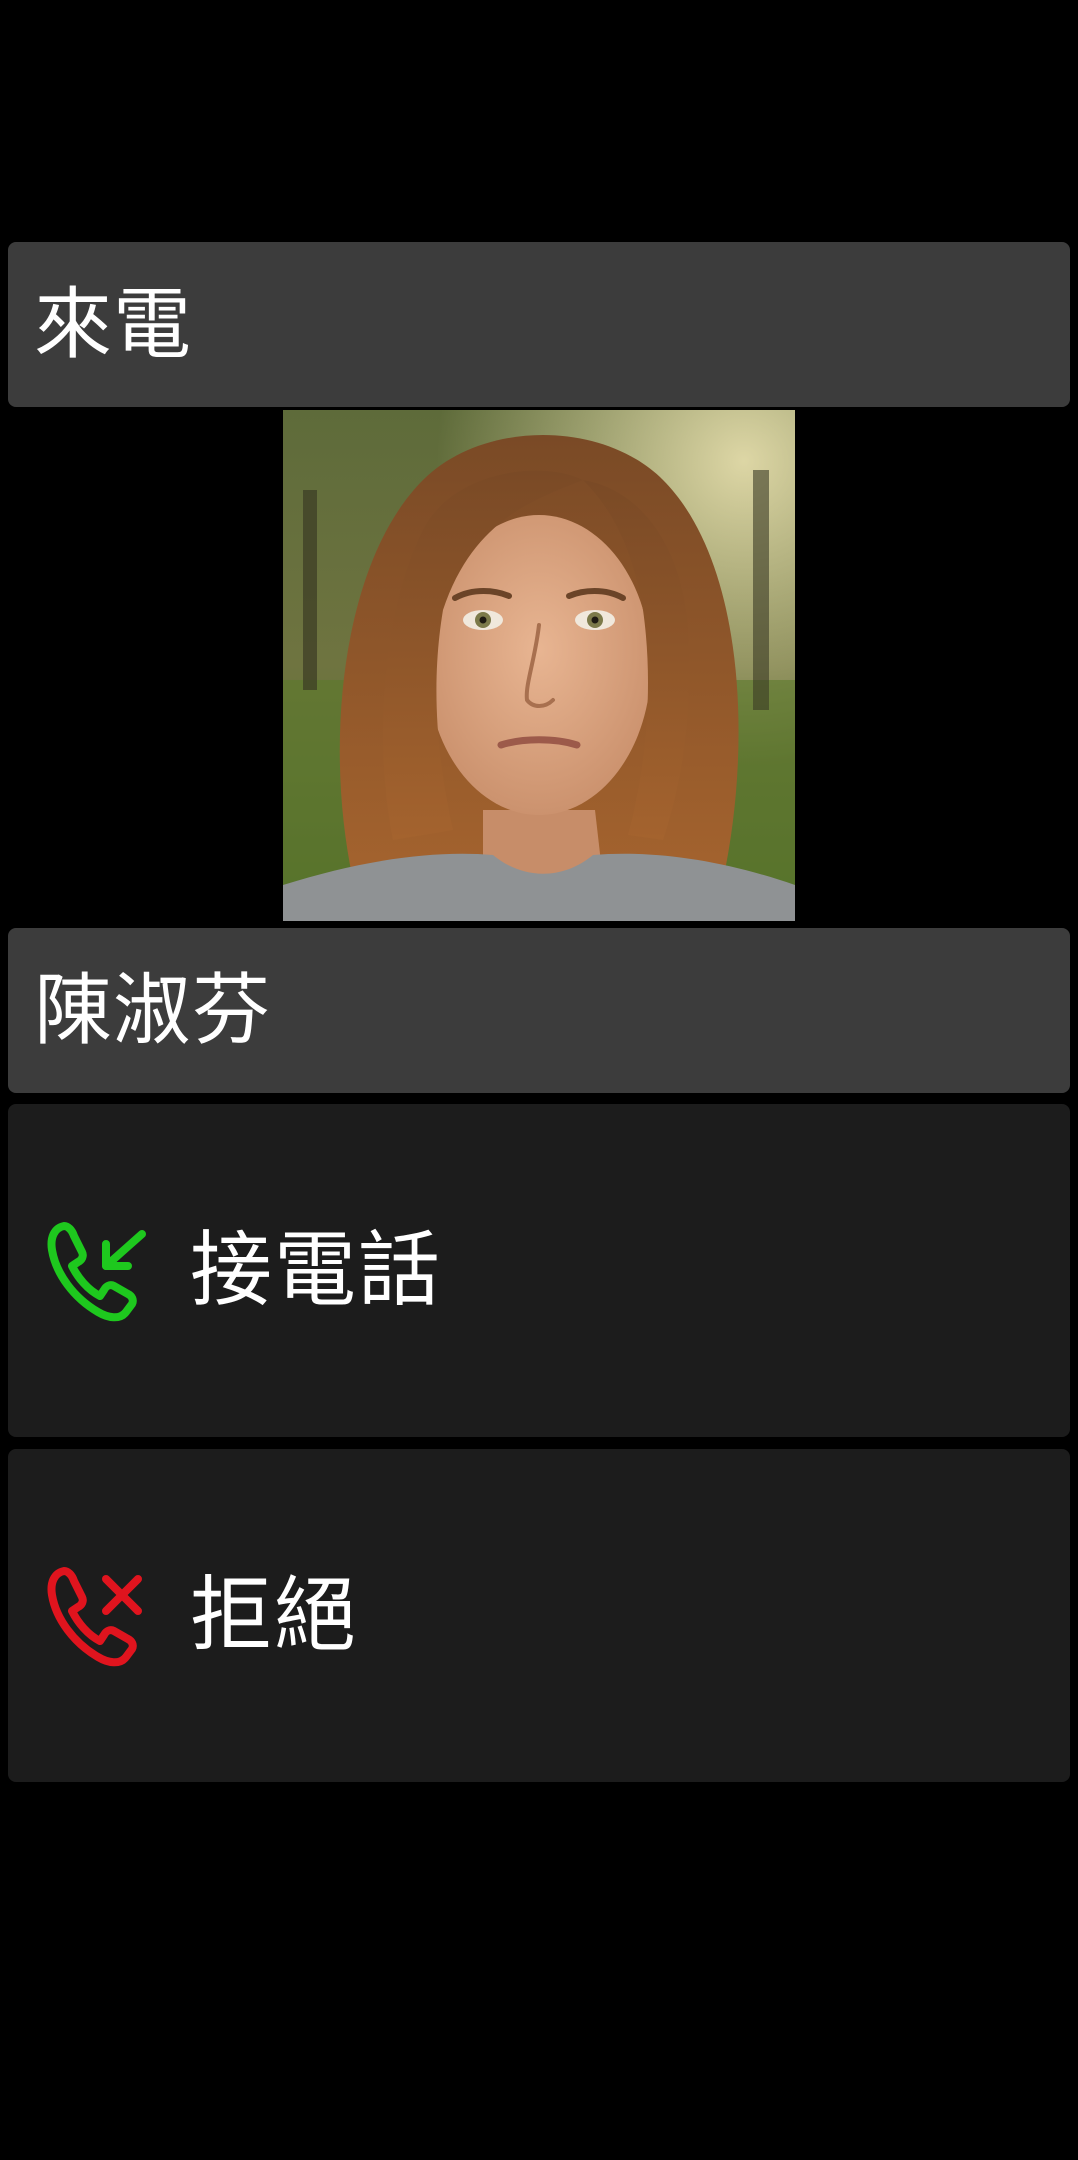 This screenshot has height=2160, width=1078. What do you see at coordinates (539, 1010) in the screenshot?
I see `caller-name-bar: 陳淑芬` at bounding box center [539, 1010].